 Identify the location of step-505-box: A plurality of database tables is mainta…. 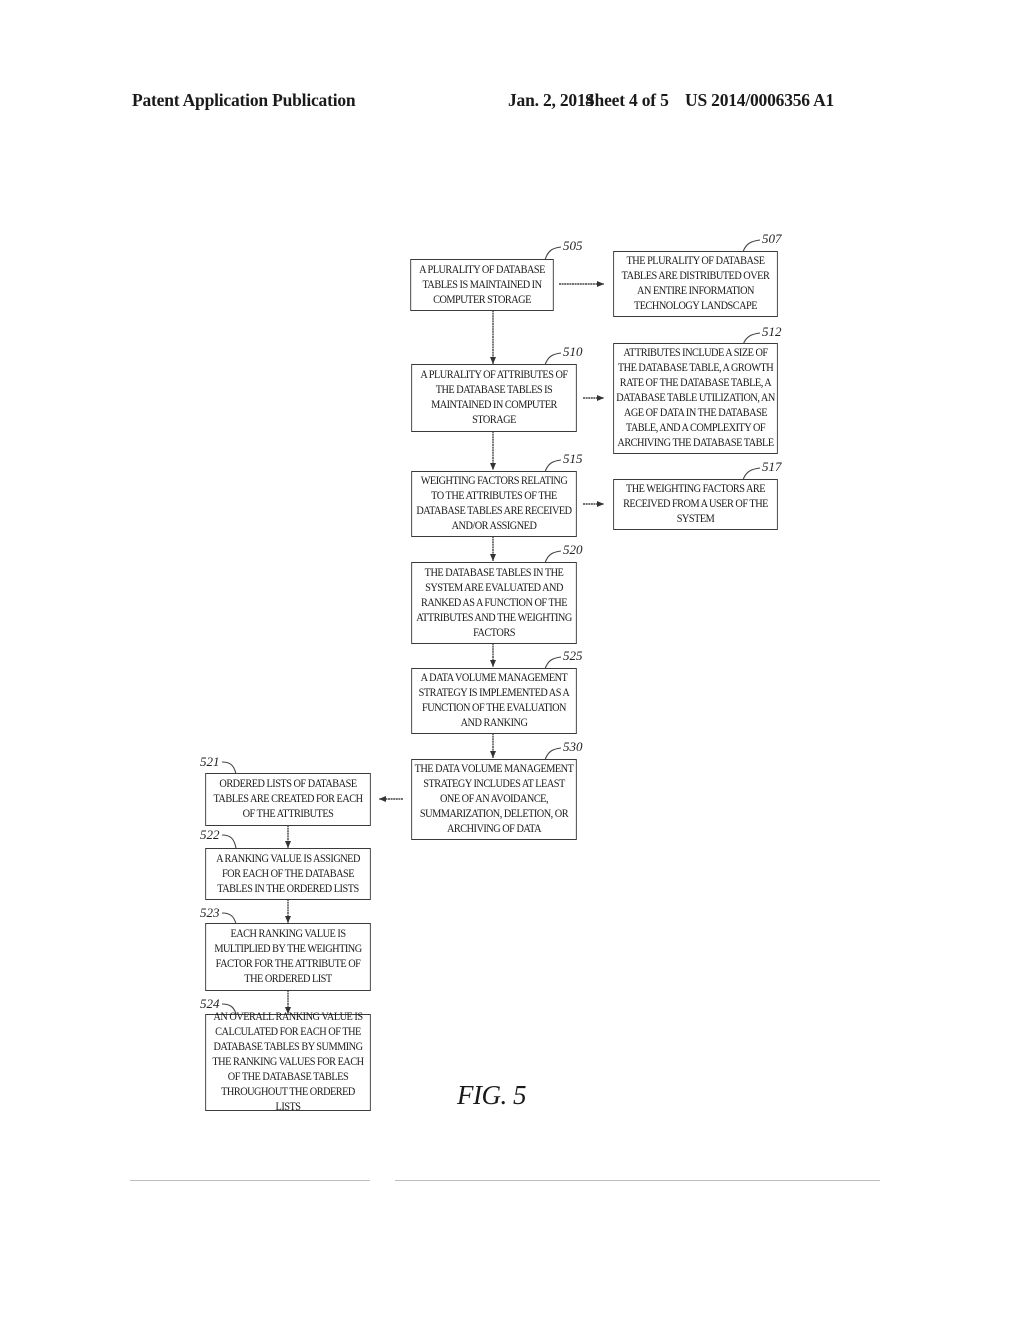
(482, 285).